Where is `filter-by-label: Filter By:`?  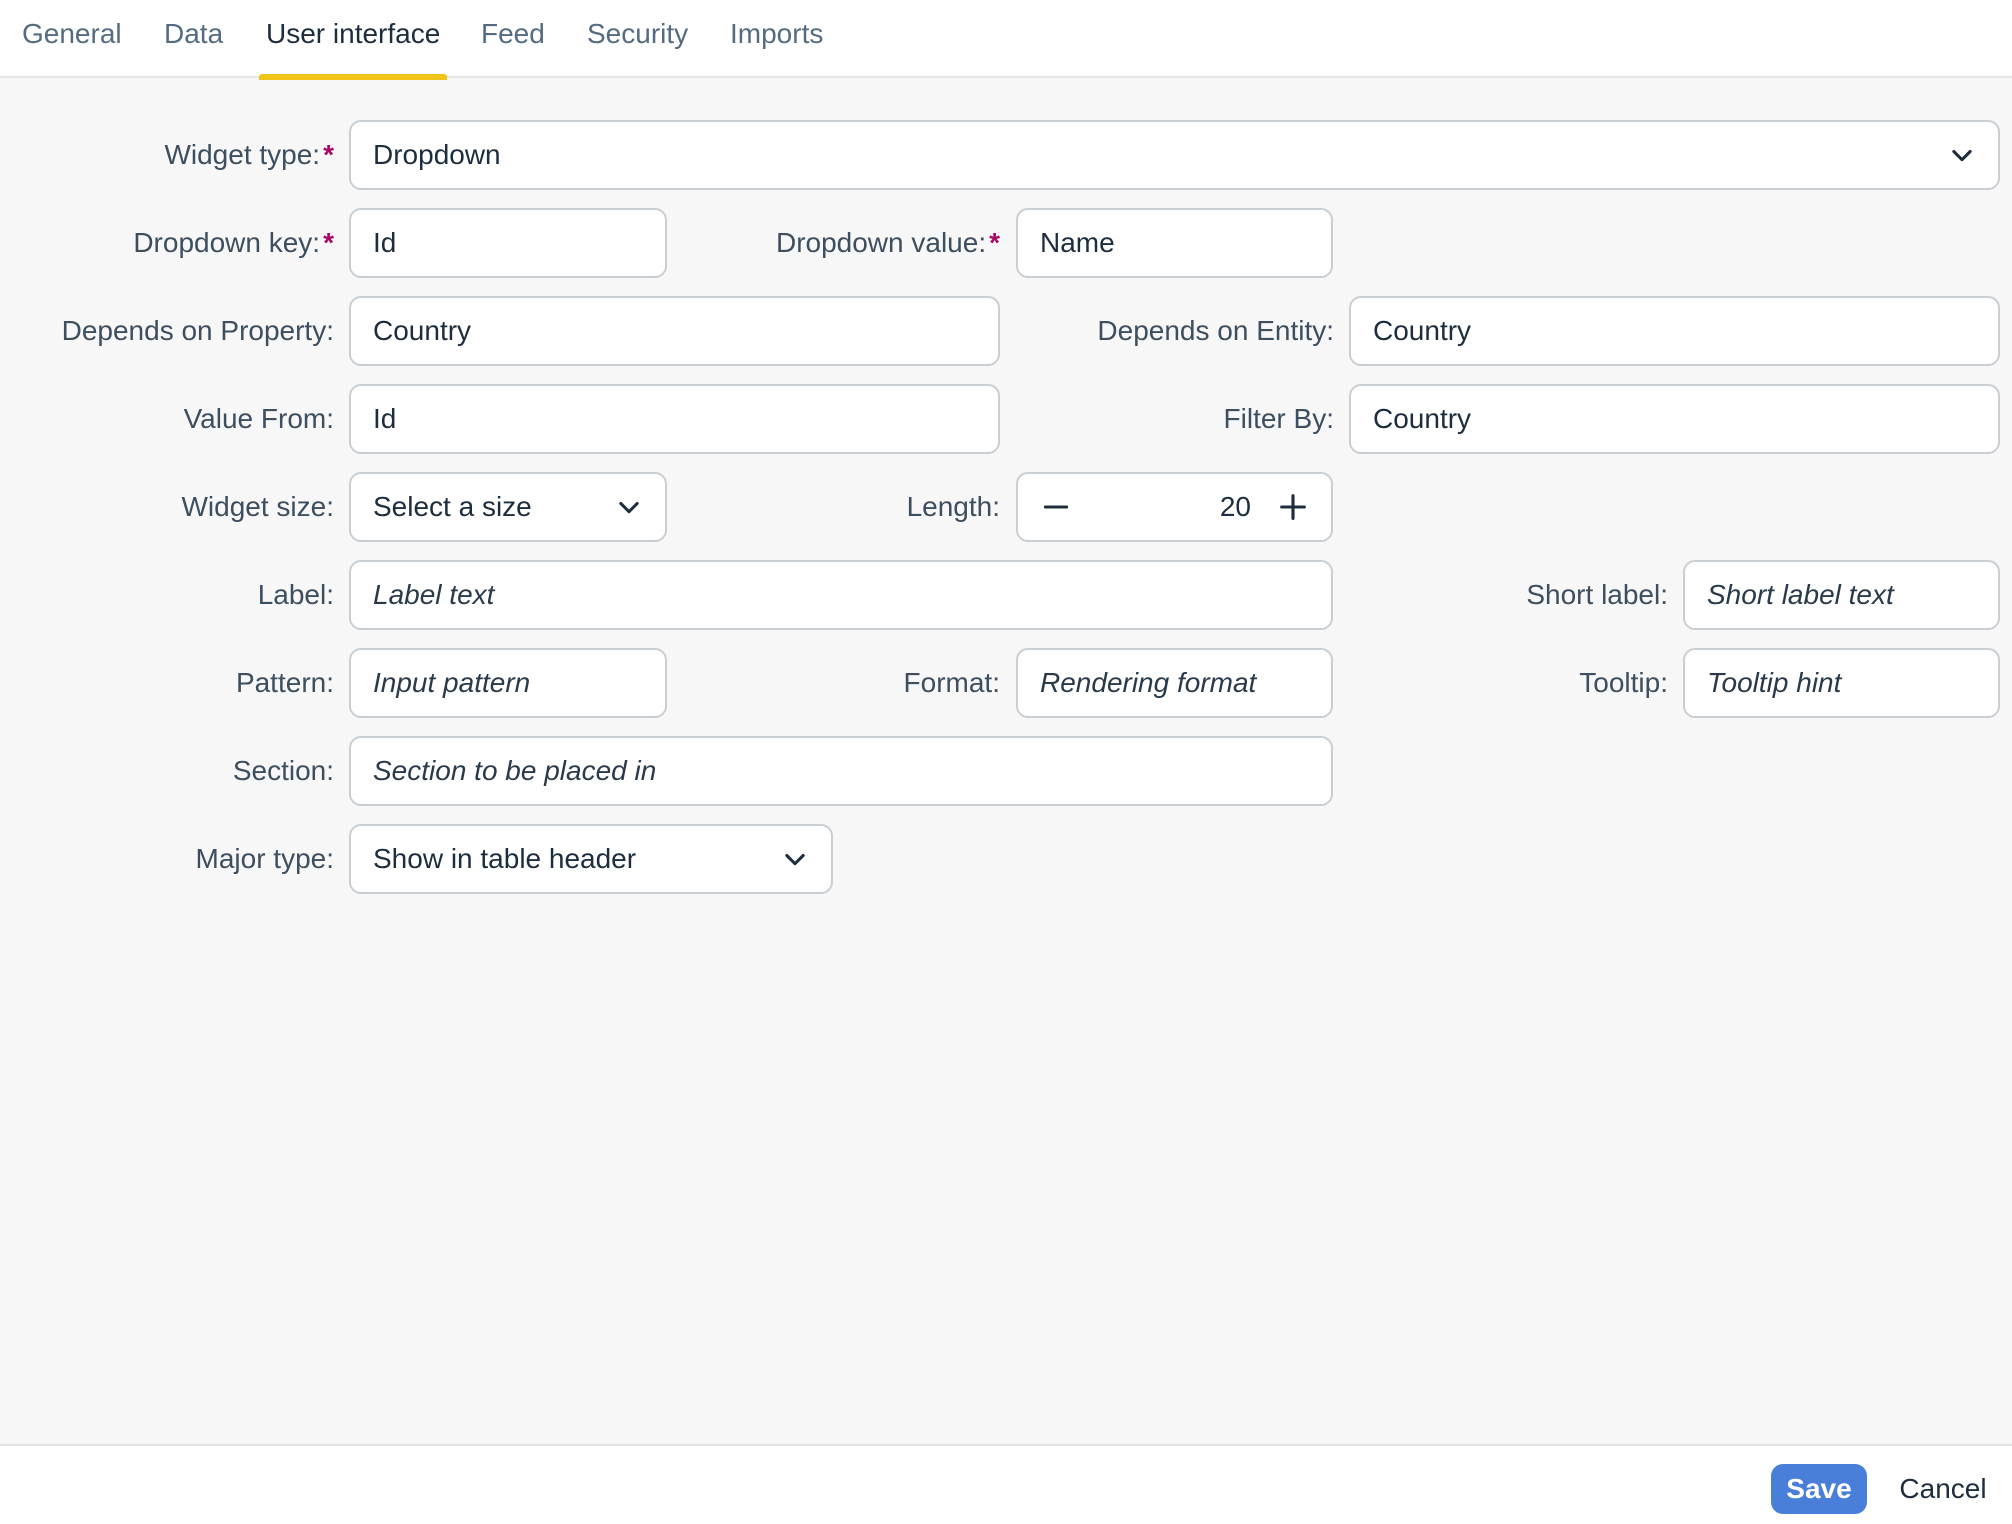
filter-by-label: Filter By: is located at coordinates (1278, 418).